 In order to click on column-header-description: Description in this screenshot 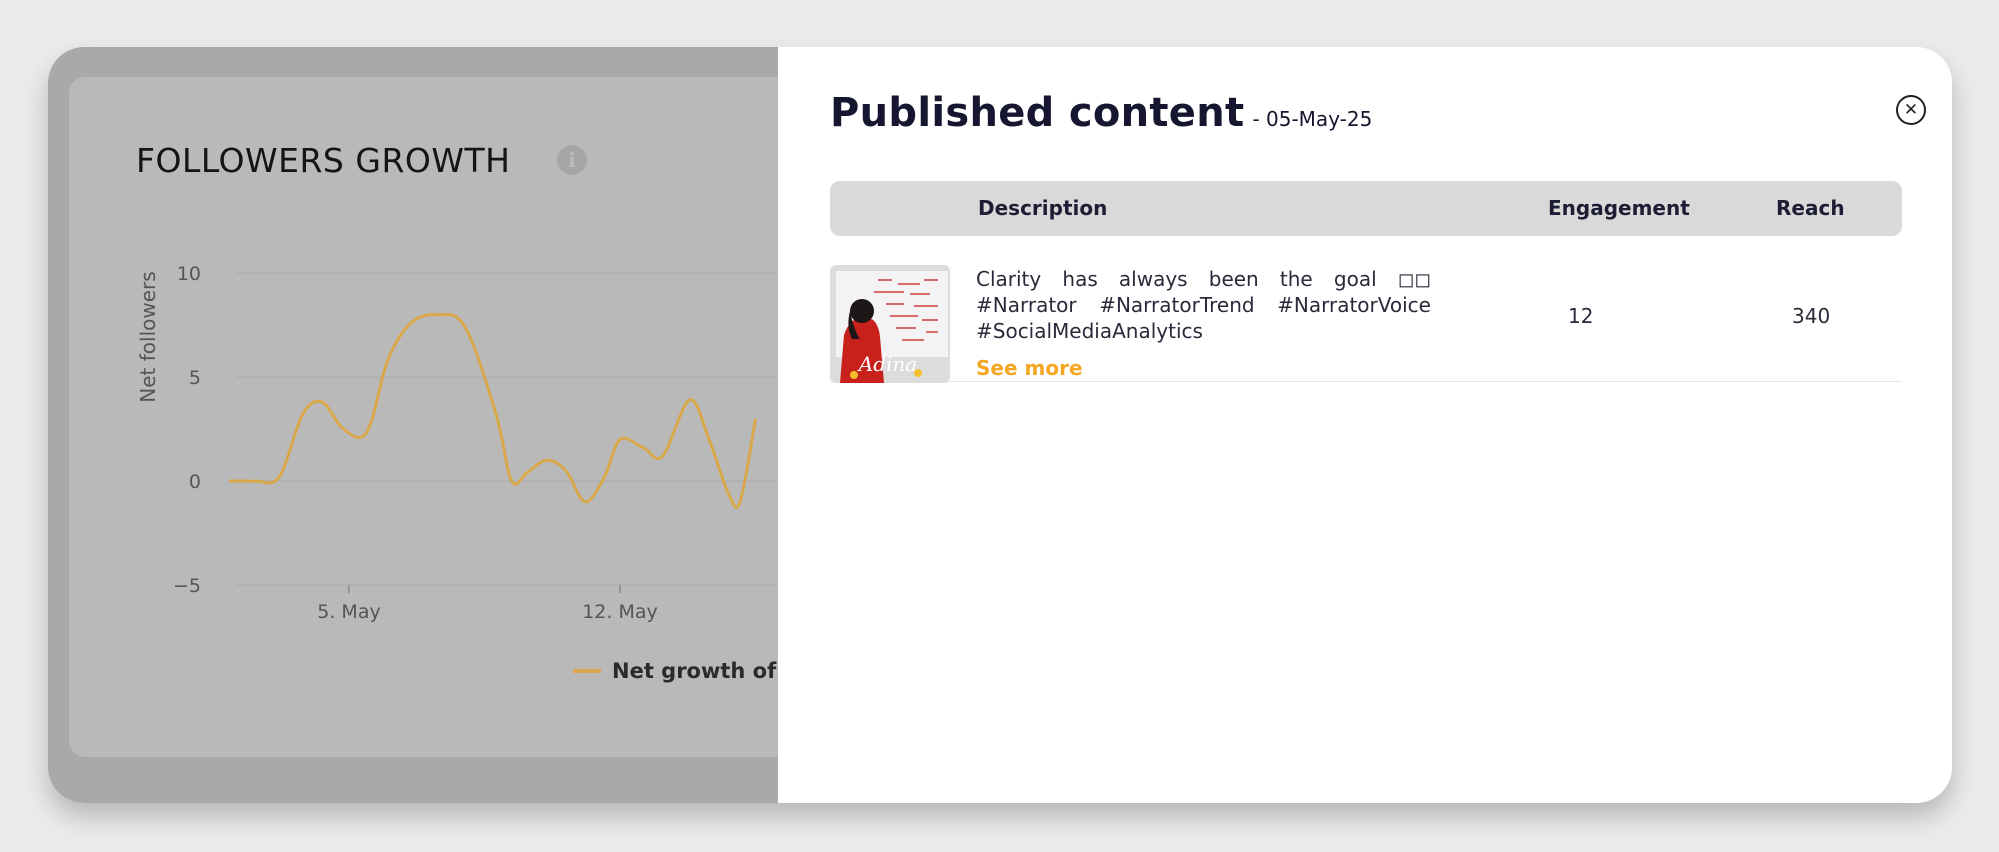, I will do `click(1042, 208)`.